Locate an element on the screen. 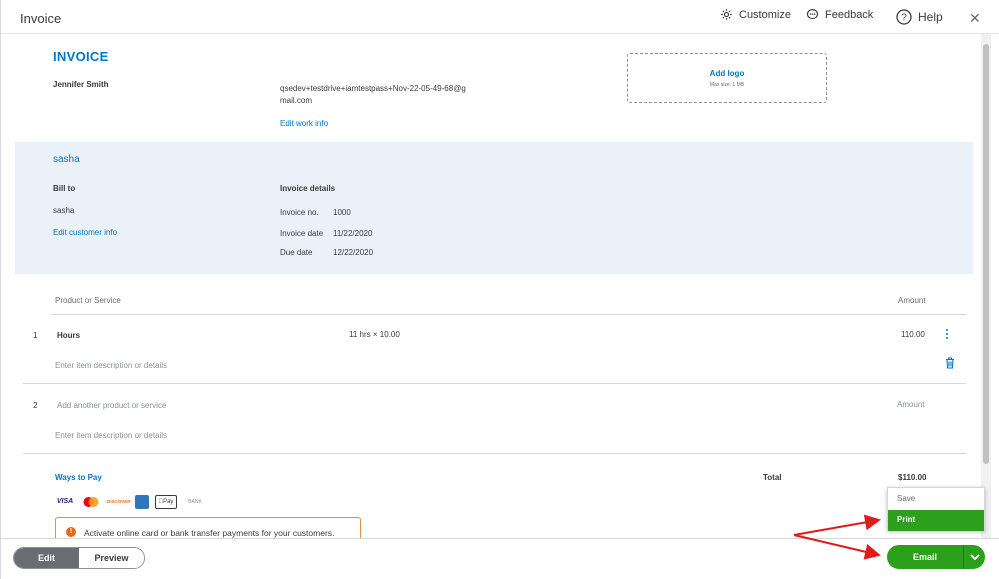  discover-icon: DISCOVER is located at coordinates (119, 501).